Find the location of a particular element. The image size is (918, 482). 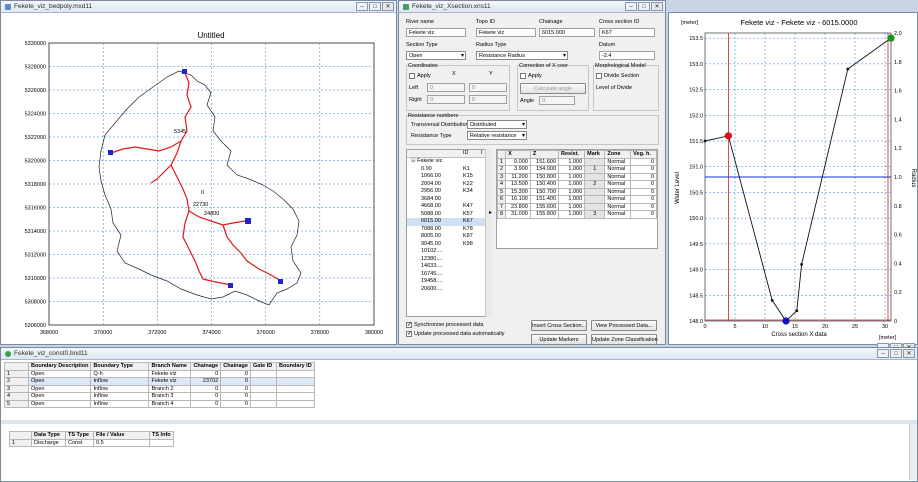

boundary-row: 4 Open Inflow Branch 300 is located at coordinates (159, 396).